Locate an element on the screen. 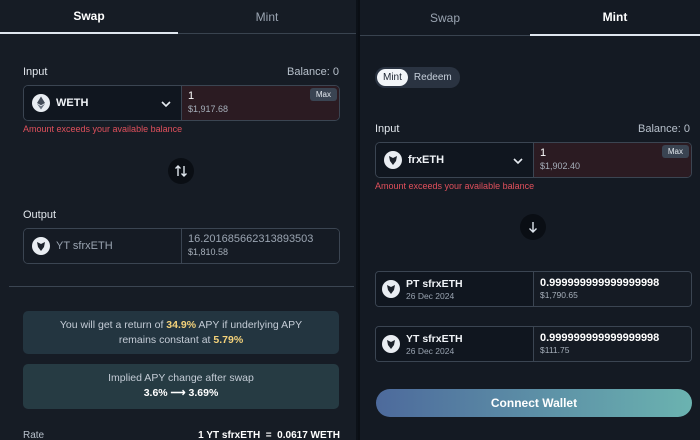  output-token-pt: PT sfrxETH 26 Dec 2024 is located at coordinates (455, 289).